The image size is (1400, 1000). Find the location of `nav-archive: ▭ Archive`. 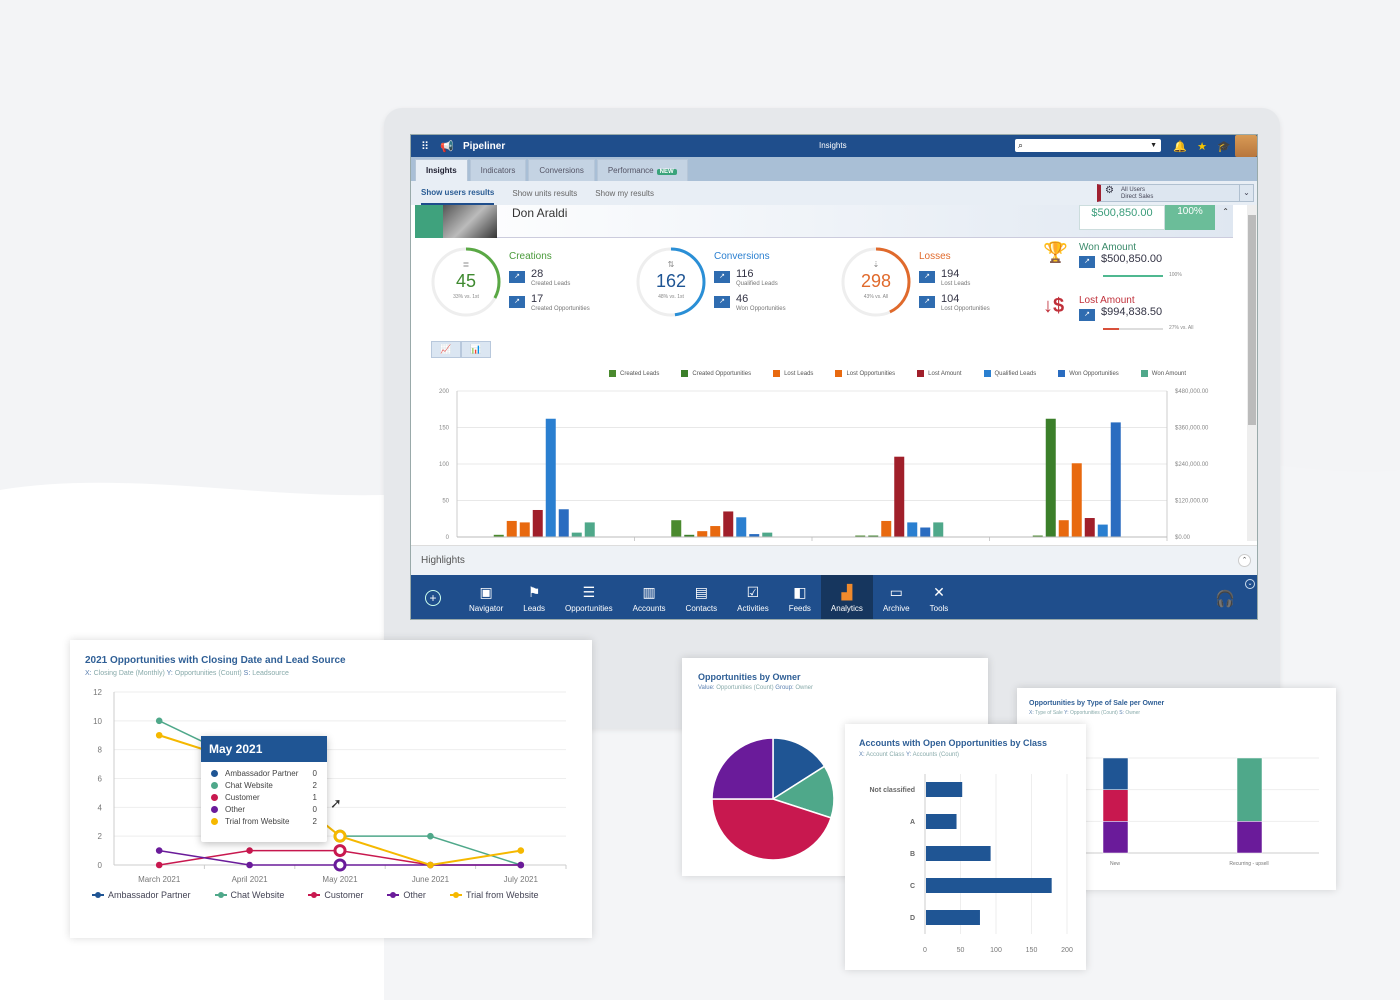

nav-archive: ▭ Archive is located at coordinates (896, 597).